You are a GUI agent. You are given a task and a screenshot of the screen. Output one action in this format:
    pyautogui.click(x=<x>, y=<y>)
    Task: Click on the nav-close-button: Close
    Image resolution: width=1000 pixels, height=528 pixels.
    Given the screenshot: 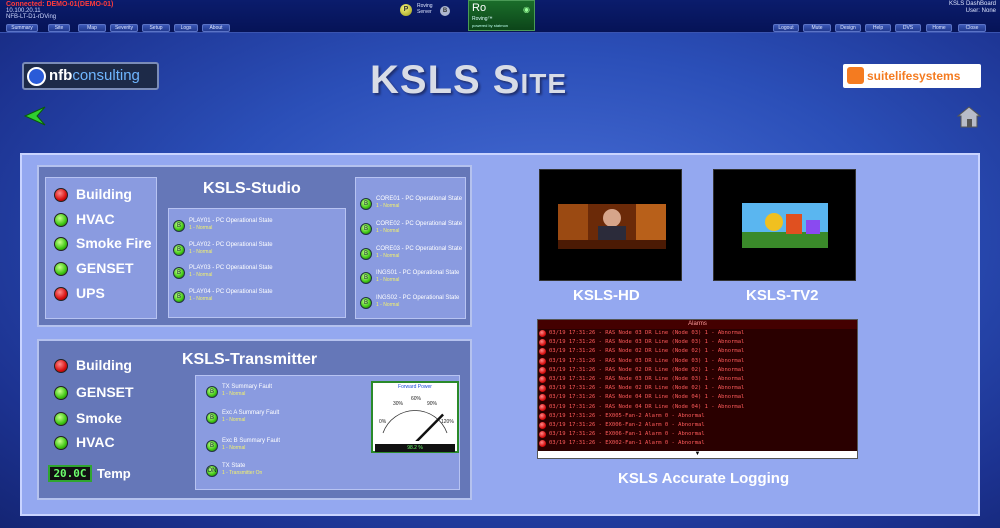 What is the action you would take?
    pyautogui.click(x=972, y=28)
    